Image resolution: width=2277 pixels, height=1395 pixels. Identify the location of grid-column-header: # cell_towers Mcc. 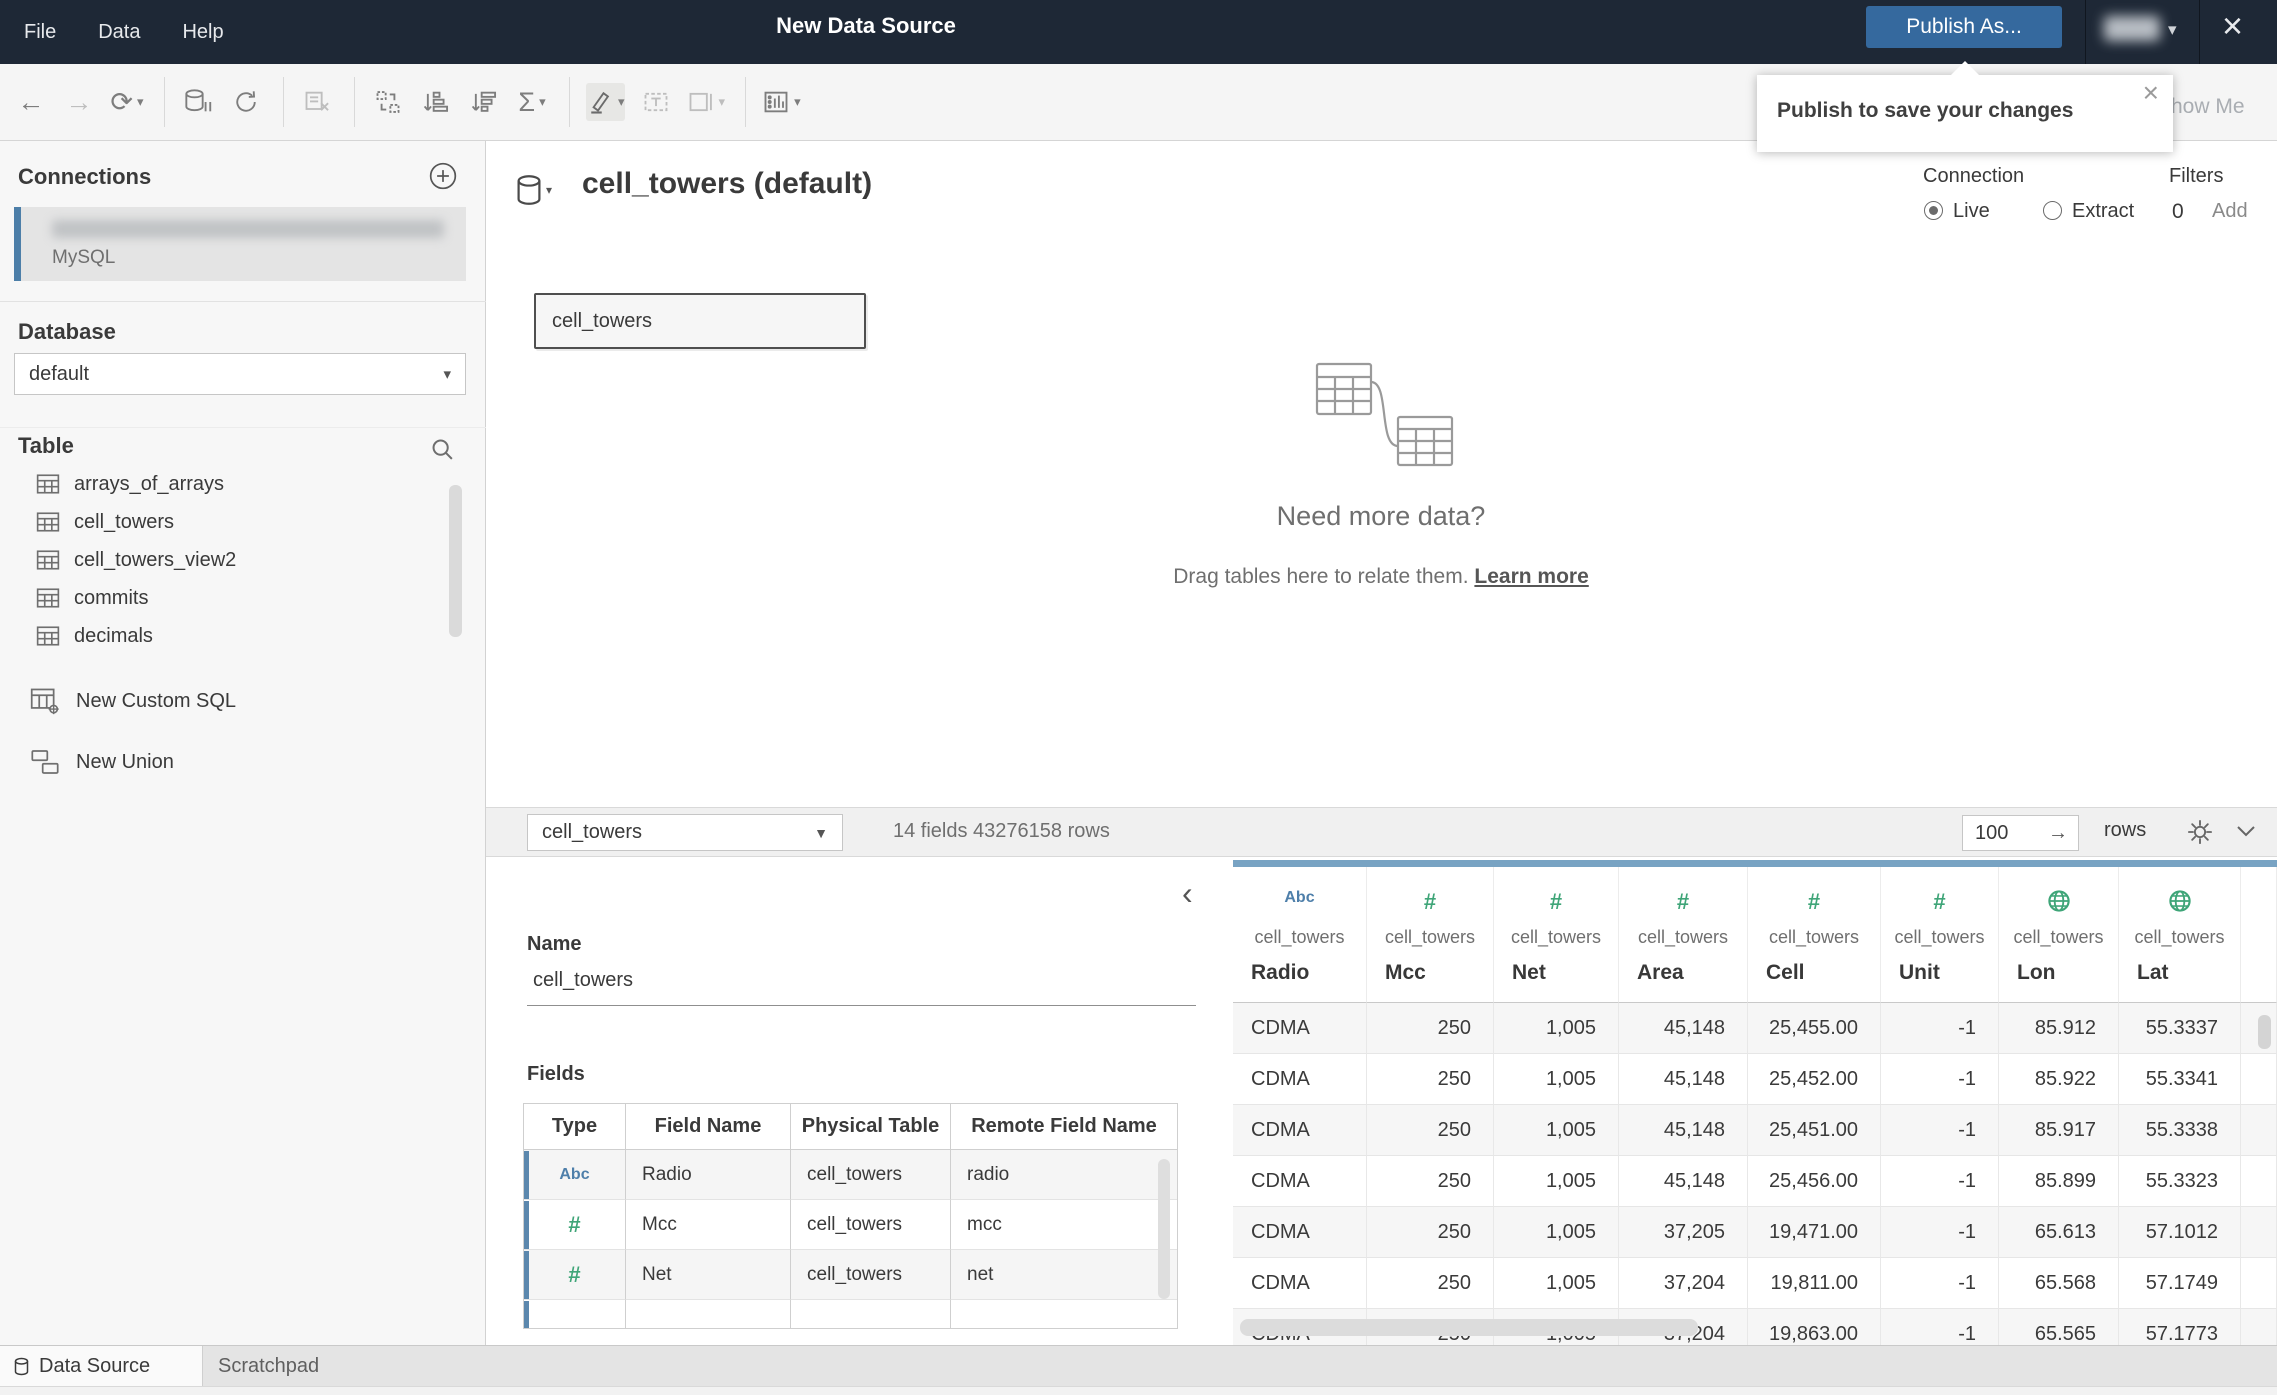
(1430, 935).